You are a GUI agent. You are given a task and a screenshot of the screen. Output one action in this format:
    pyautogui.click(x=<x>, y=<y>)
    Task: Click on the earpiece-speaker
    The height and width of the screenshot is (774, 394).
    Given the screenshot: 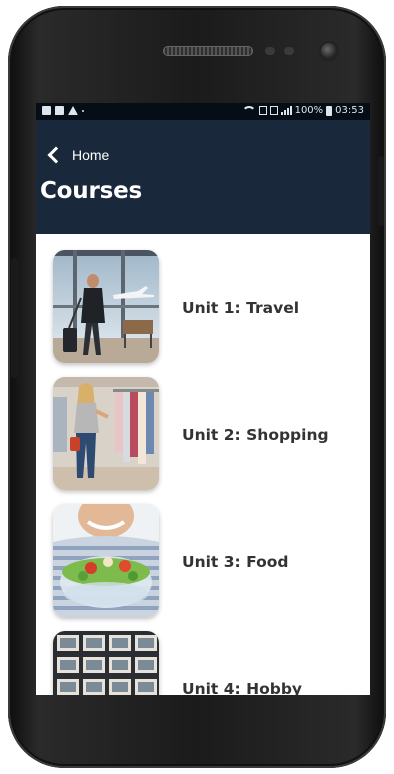 What is the action you would take?
    pyautogui.click(x=208, y=51)
    